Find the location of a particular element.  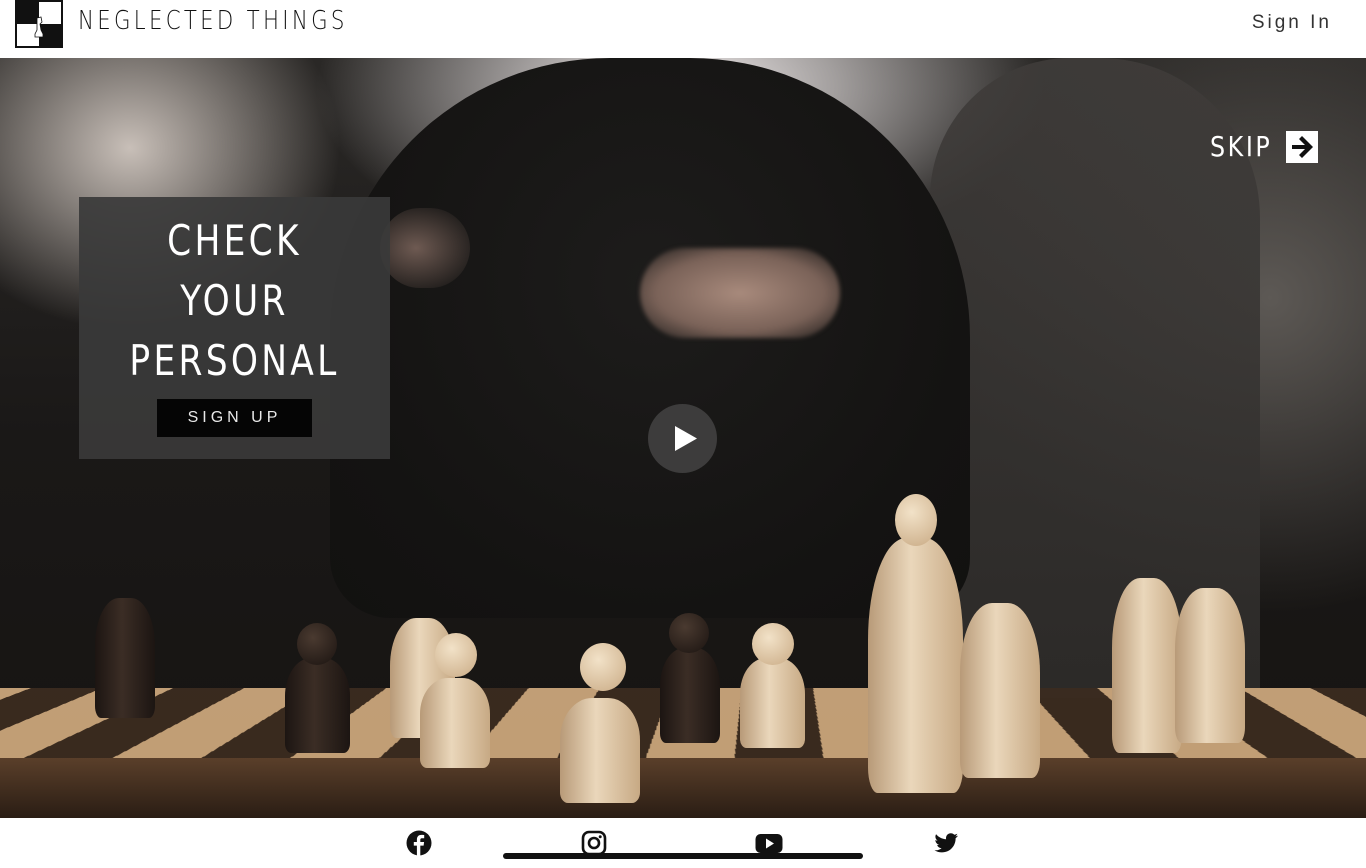

white-rook is located at coordinates (1000, 690).